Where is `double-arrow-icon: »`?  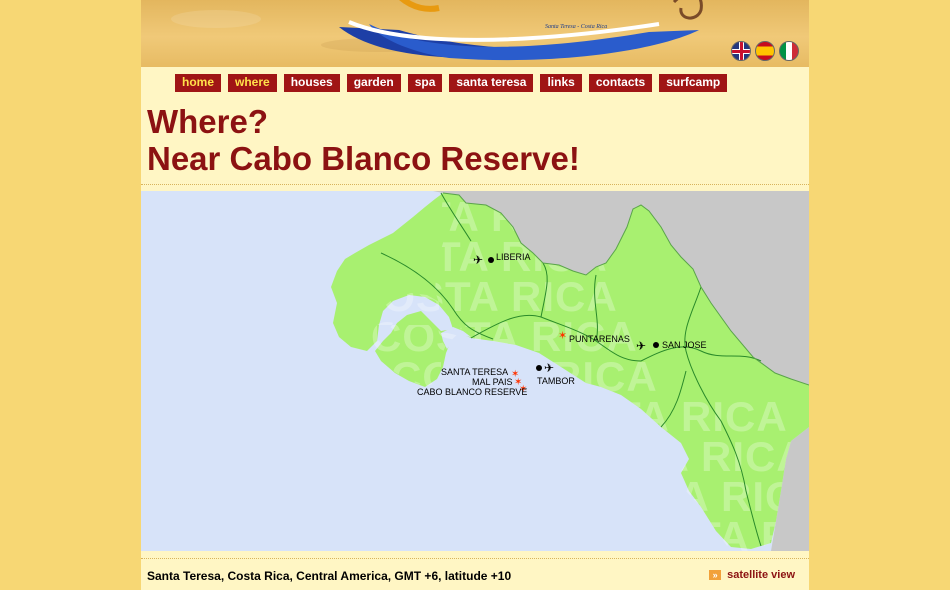
double-arrow-icon: » is located at coordinates (715, 575).